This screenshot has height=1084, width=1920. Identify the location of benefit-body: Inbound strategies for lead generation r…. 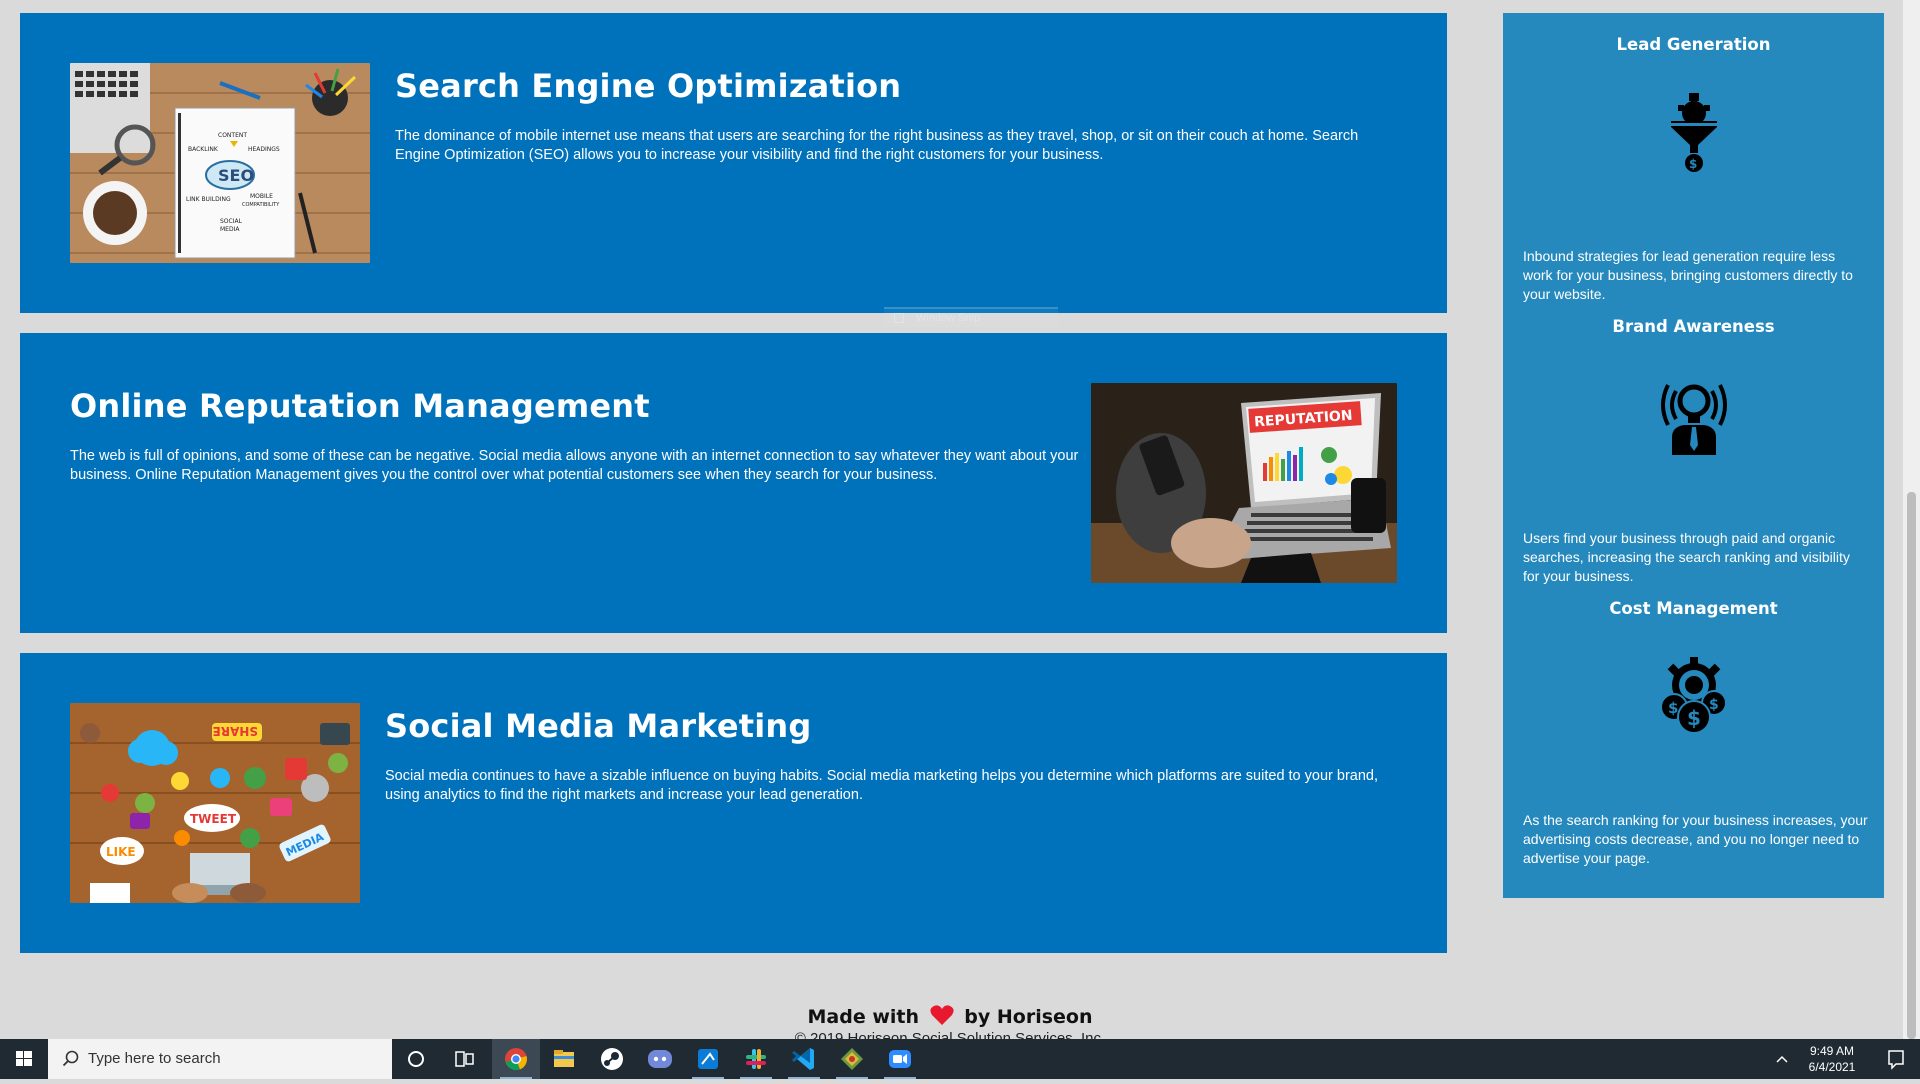
(1688, 275).